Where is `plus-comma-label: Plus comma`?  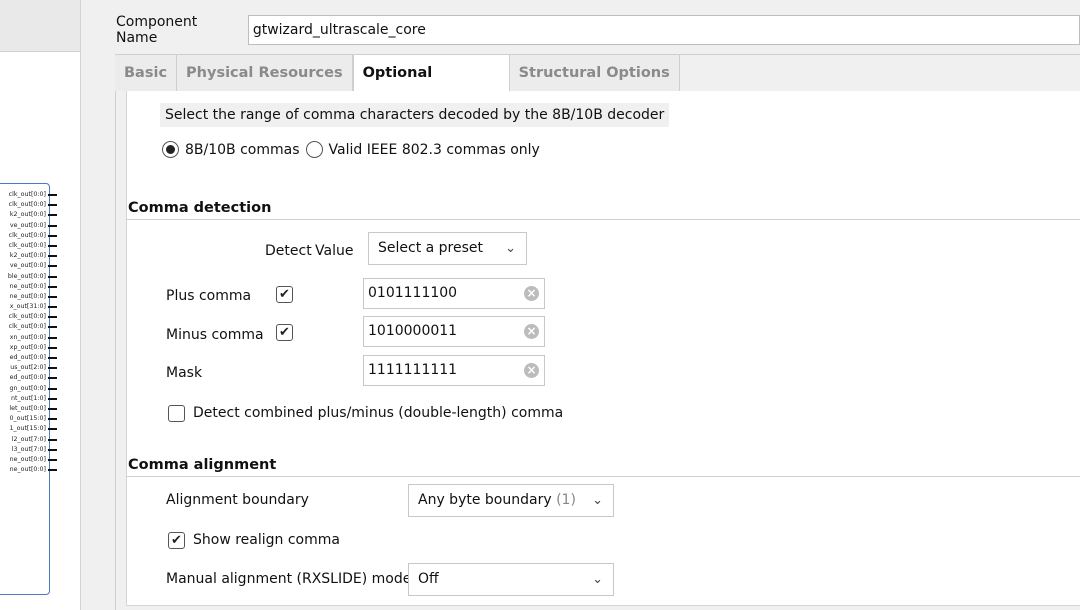
plus-comma-label: Plus comma is located at coordinates (209, 296).